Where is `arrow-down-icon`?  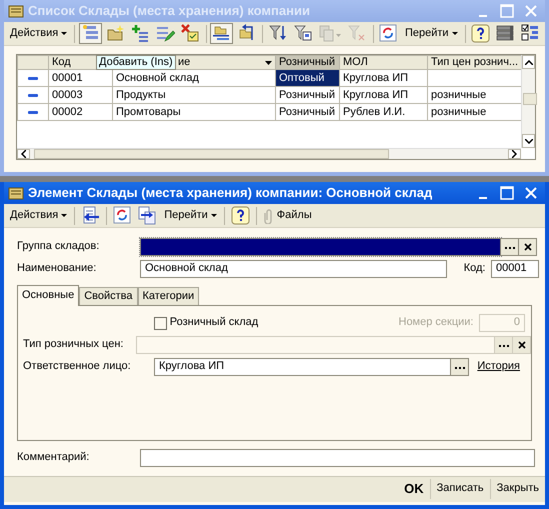
arrow-down-icon is located at coordinates (528, 141).